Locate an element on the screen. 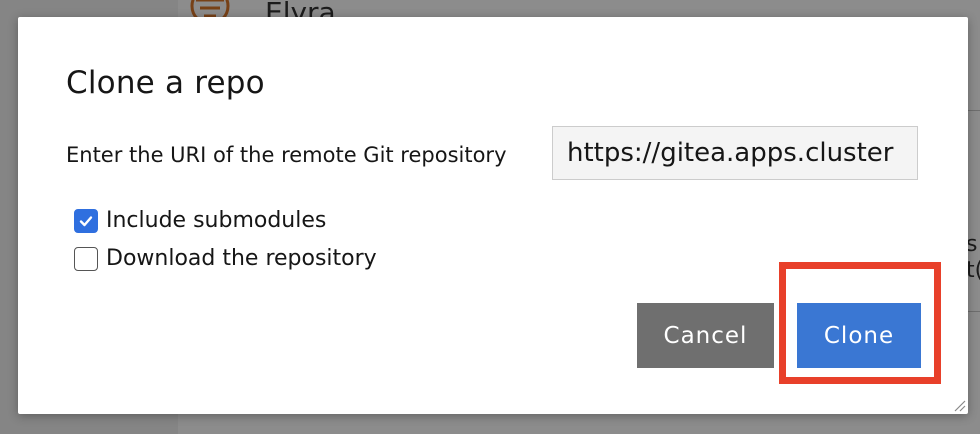  include-submodules-option: Include submodules is located at coordinates (200, 220).